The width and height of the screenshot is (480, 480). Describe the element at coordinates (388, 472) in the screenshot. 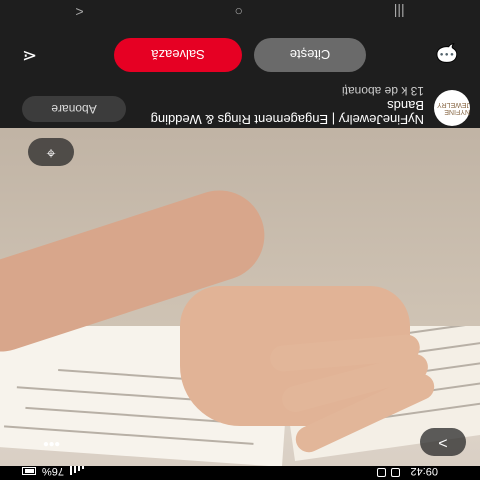

I see `status-icons` at that location.